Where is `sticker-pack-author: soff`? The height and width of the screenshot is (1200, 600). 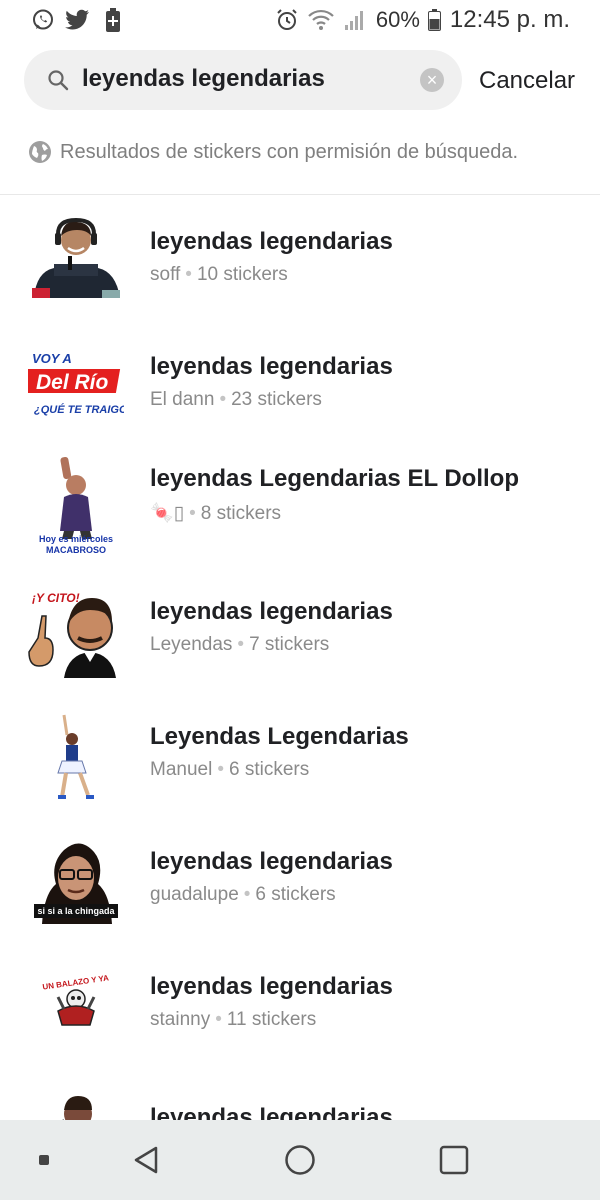
sticker-pack-author: soff is located at coordinates (165, 274).